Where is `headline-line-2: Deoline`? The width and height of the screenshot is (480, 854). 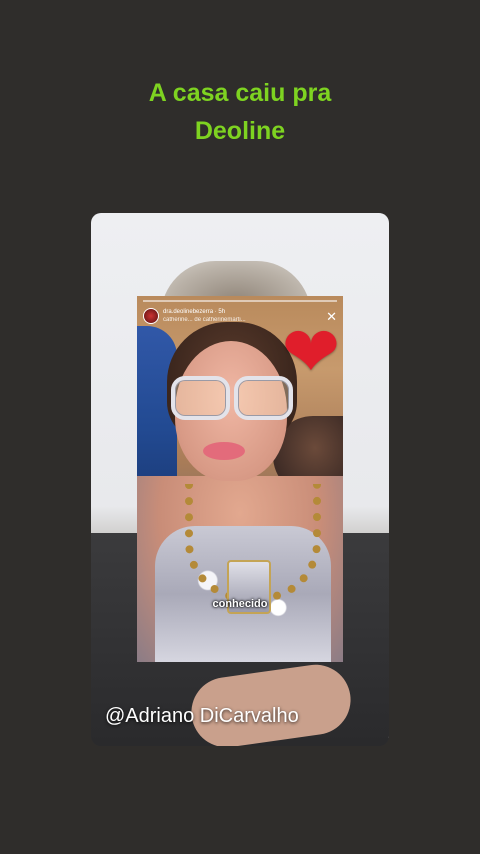
headline-line-2: Deoline is located at coordinates (240, 131).